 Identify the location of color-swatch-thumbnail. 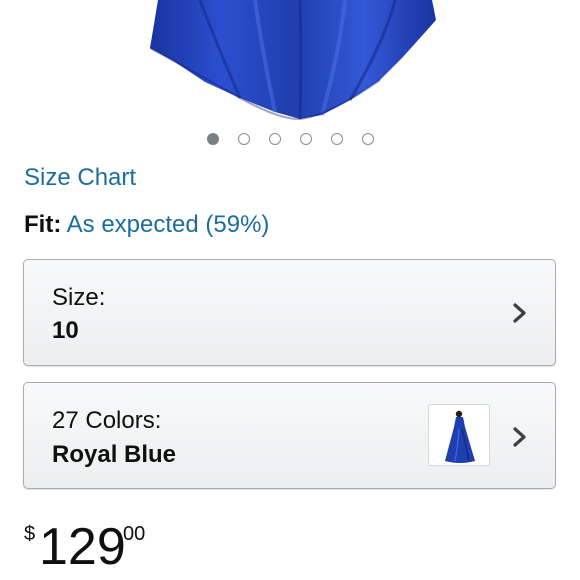
(459, 435).